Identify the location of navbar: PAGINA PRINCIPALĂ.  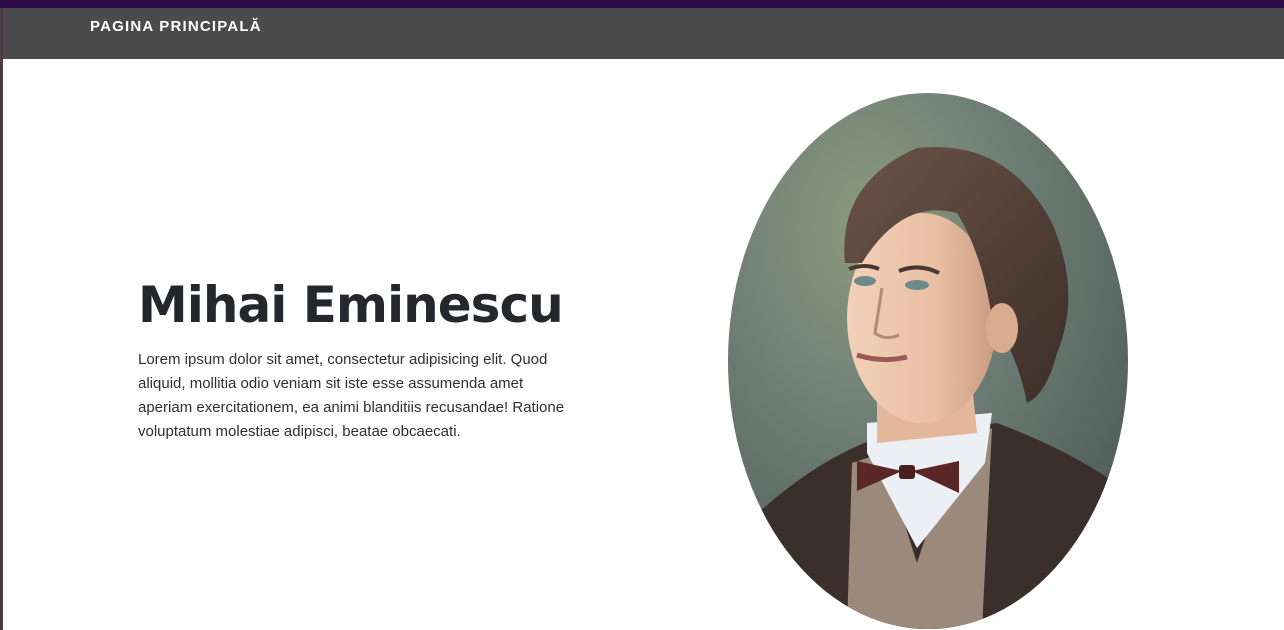
(643, 33).